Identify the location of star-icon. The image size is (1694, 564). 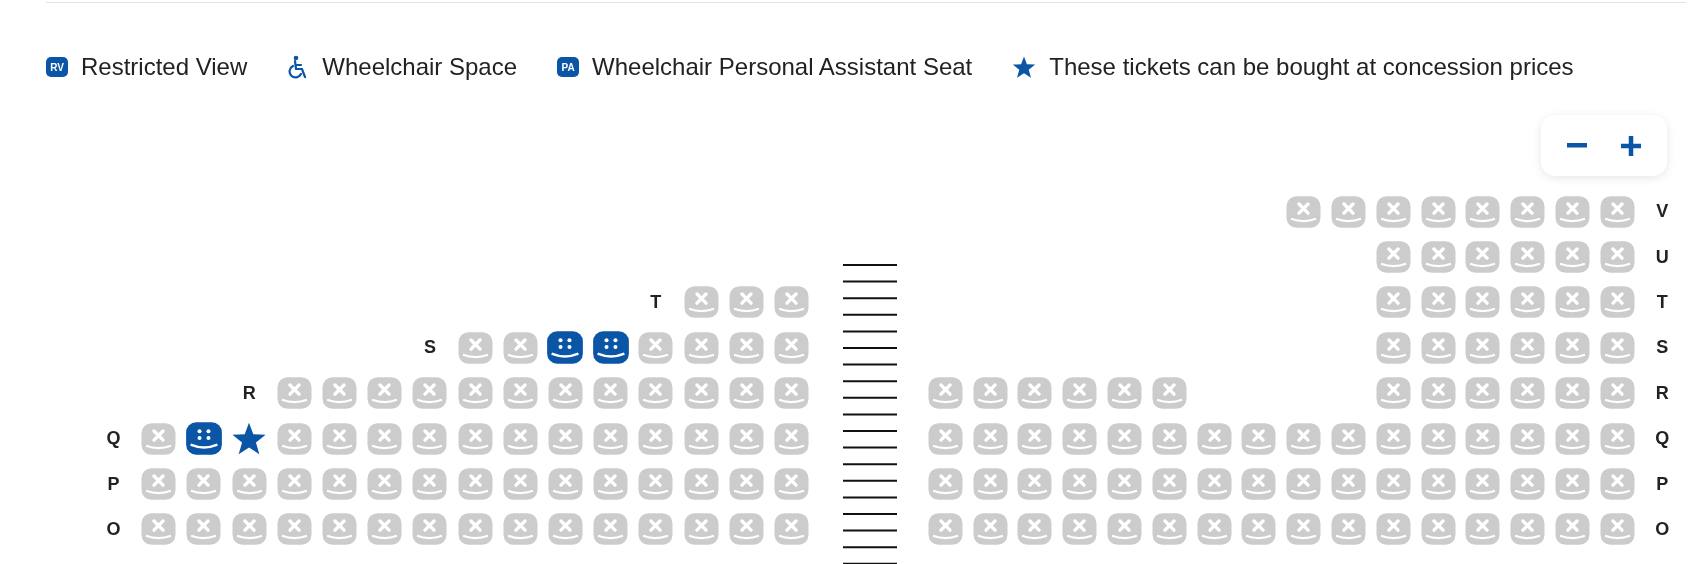
(249, 438).